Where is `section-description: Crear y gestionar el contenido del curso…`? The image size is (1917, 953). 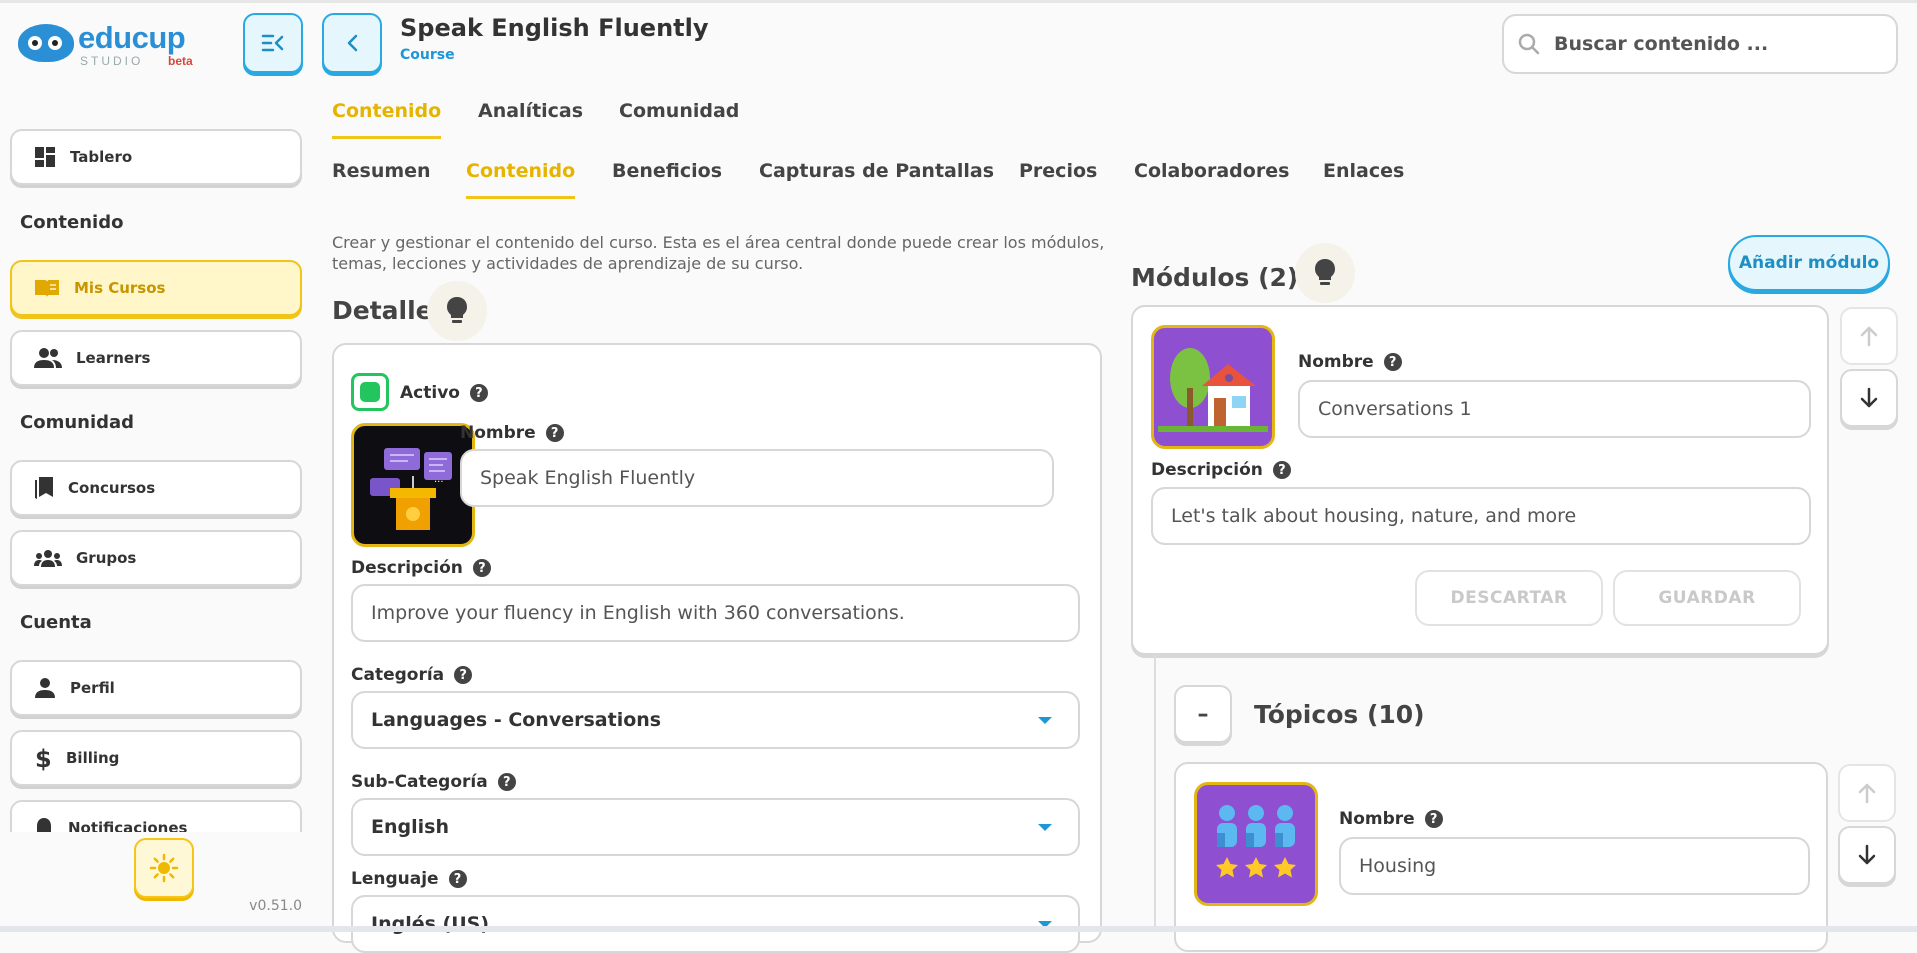 section-description: Crear y gestionar el contenido del curso… is located at coordinates (718, 253).